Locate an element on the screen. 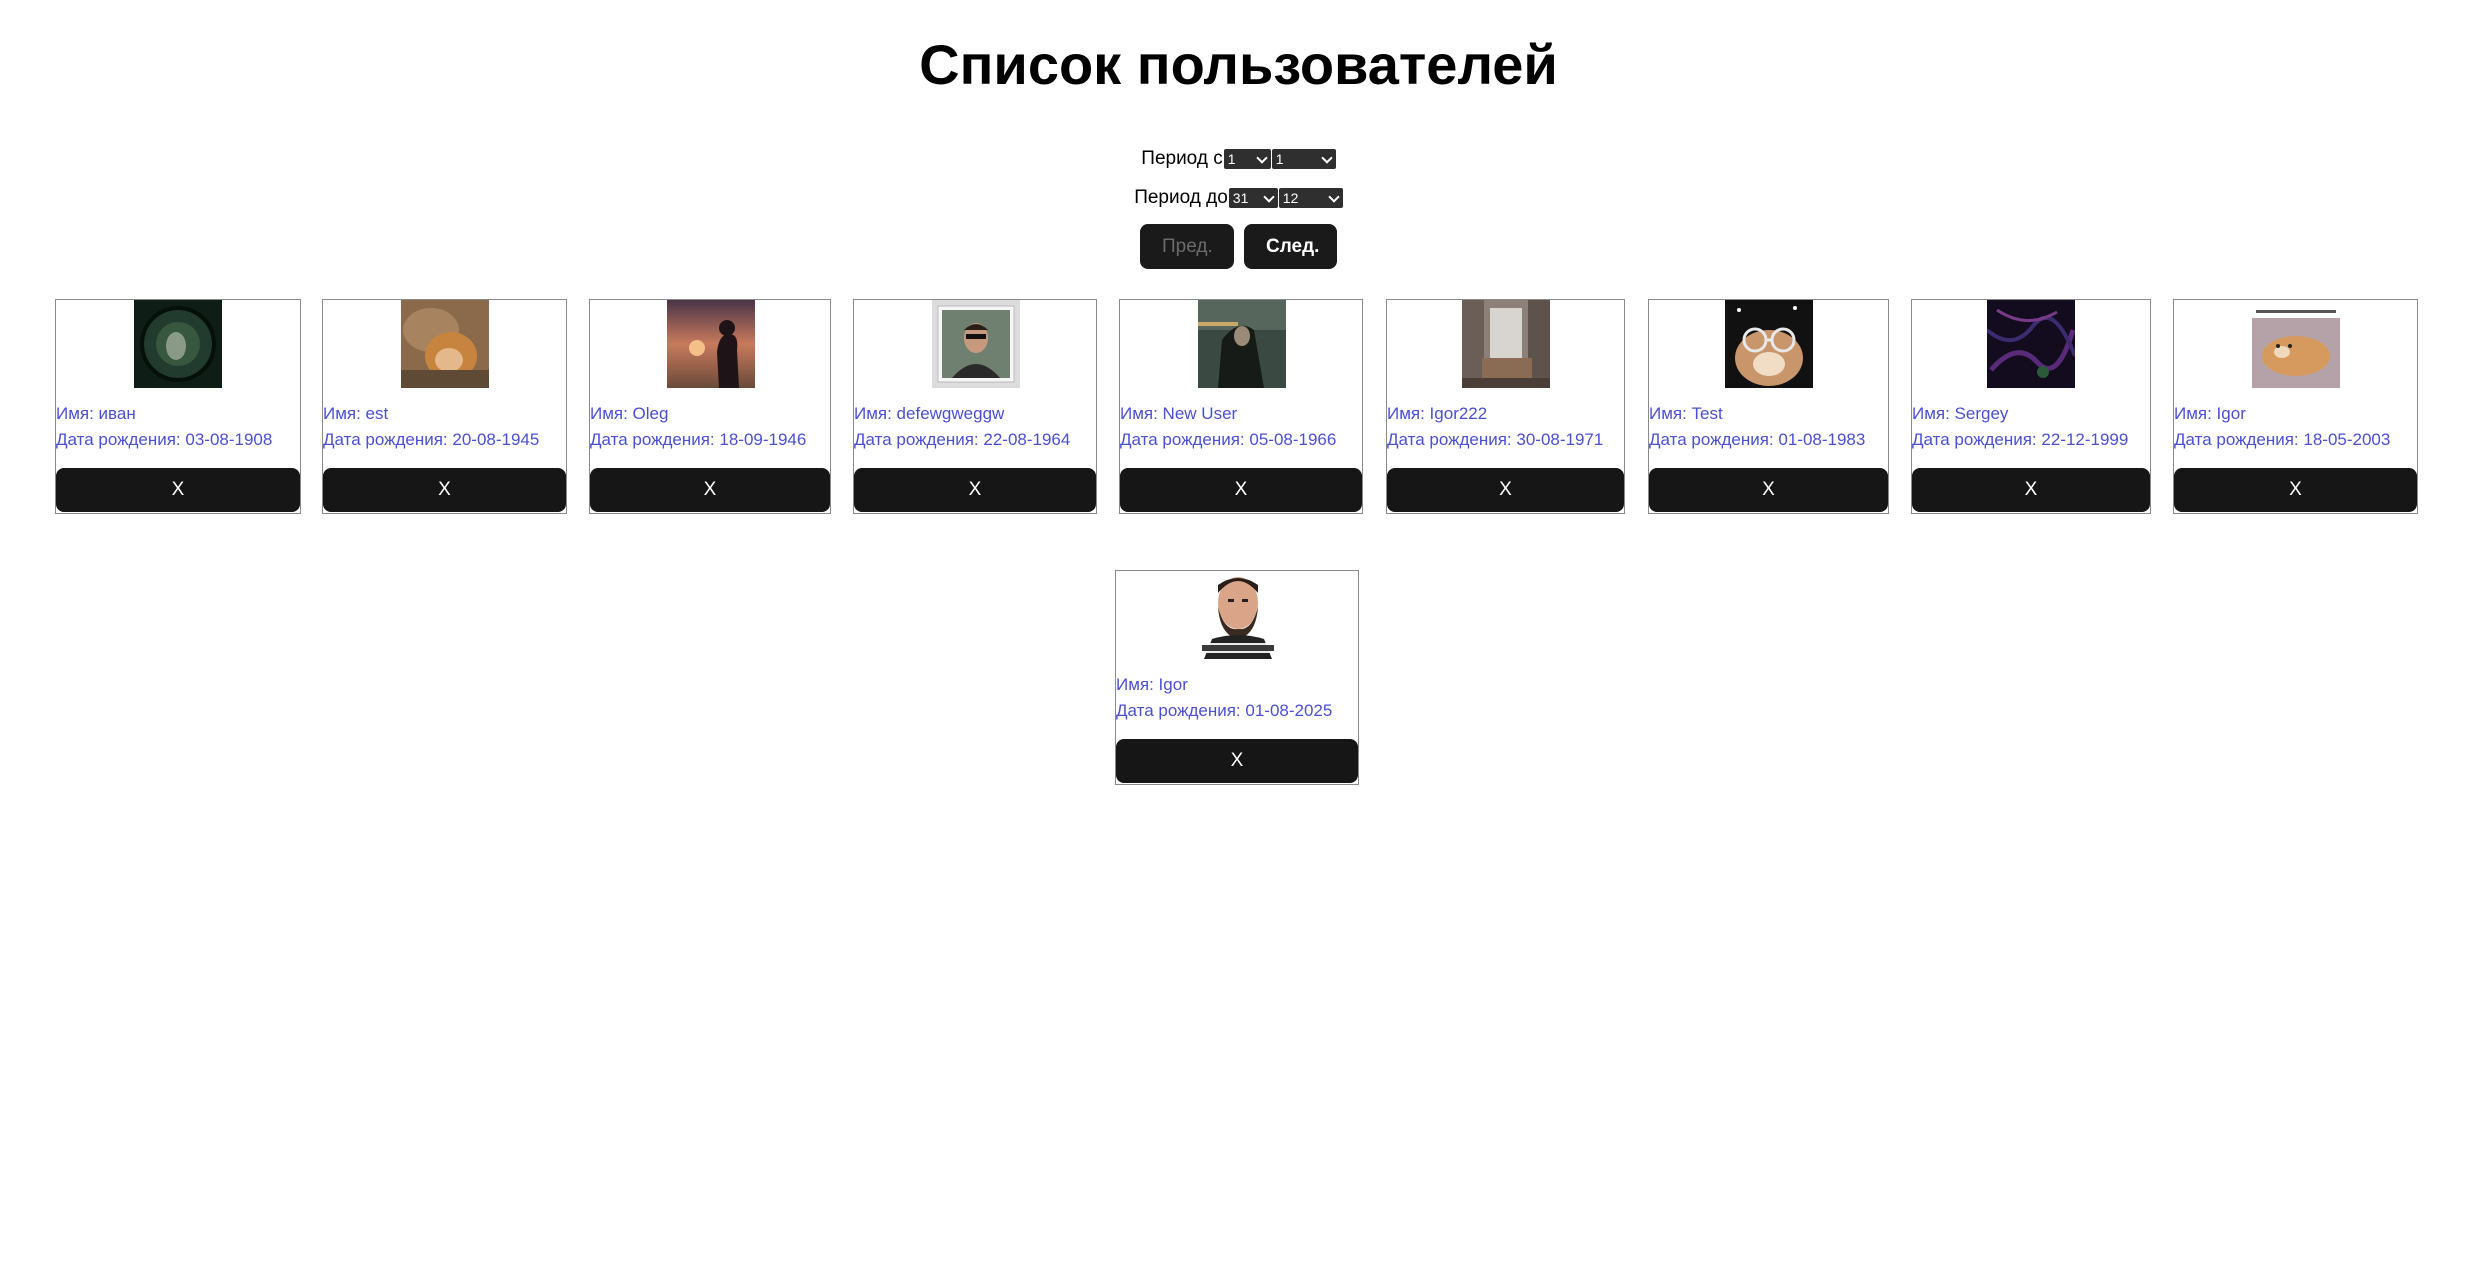  period-from-label: Период с is located at coordinates (1182, 158).